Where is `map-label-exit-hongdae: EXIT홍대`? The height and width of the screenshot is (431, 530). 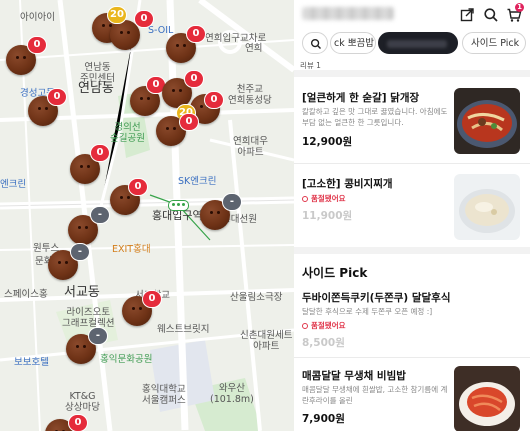
map-label-exit-hongdae: EXIT홍대 is located at coordinates (131, 249).